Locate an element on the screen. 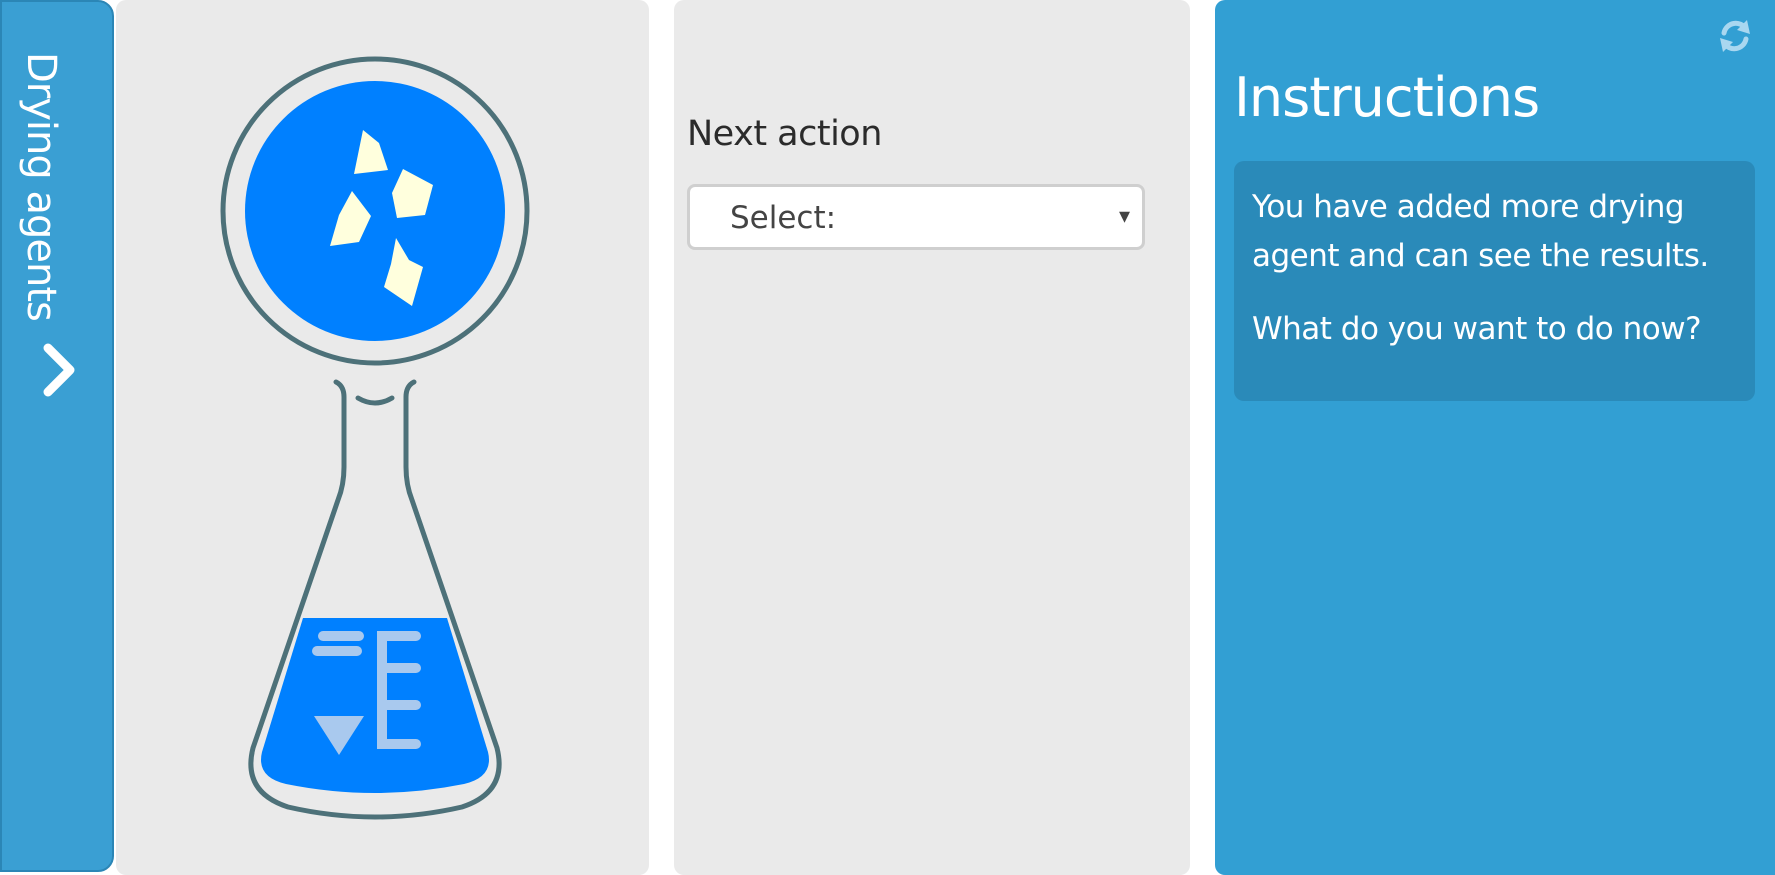 The image size is (1775, 875). instructions-title: Instructions is located at coordinates (1387, 97).